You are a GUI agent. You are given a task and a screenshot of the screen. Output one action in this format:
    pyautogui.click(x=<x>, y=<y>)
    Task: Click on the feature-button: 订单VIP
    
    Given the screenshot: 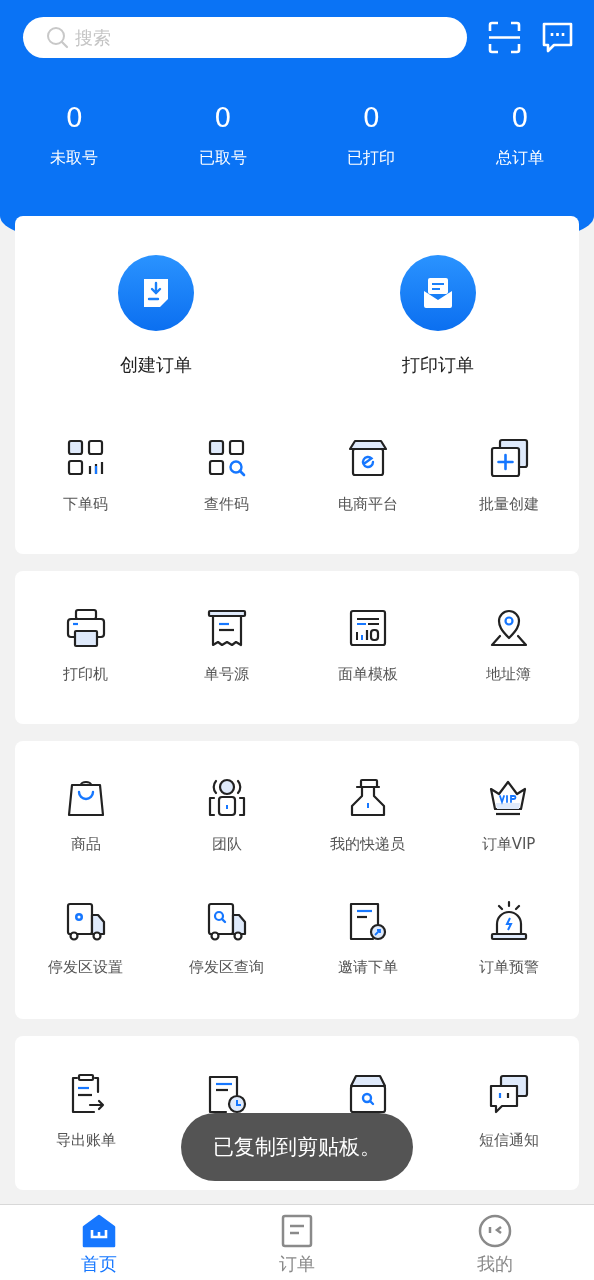 What is the action you would take?
    pyautogui.click(x=508, y=815)
    